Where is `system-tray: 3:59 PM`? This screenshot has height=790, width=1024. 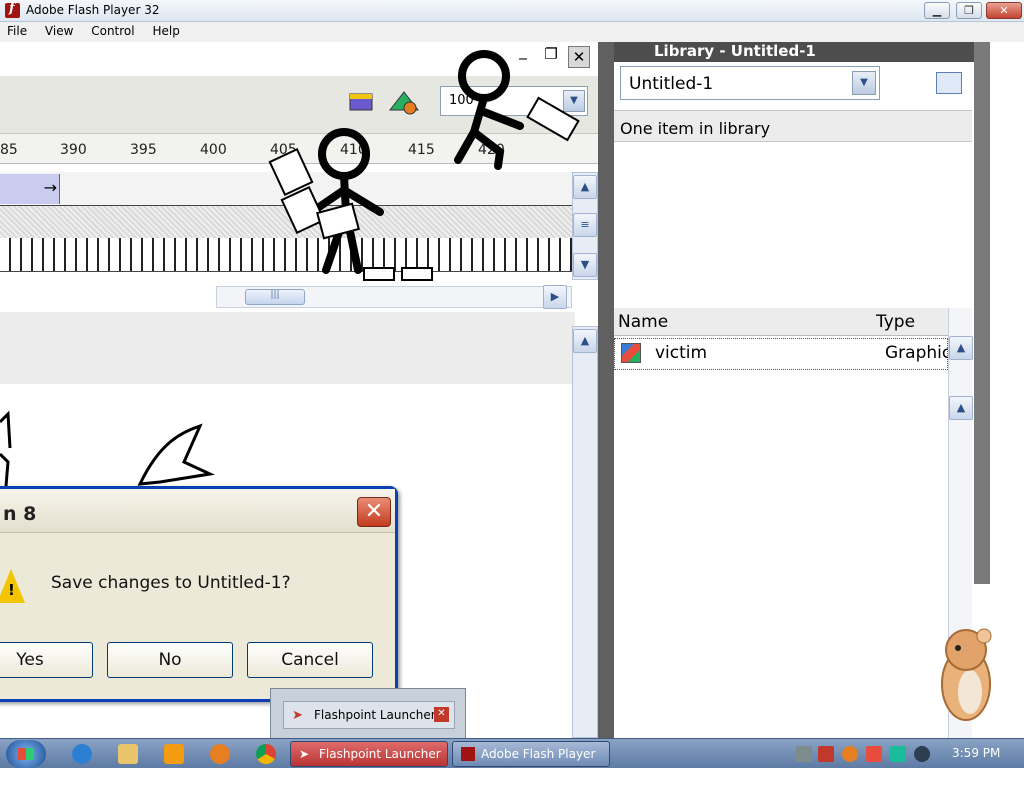 system-tray: 3:59 PM is located at coordinates (906, 754).